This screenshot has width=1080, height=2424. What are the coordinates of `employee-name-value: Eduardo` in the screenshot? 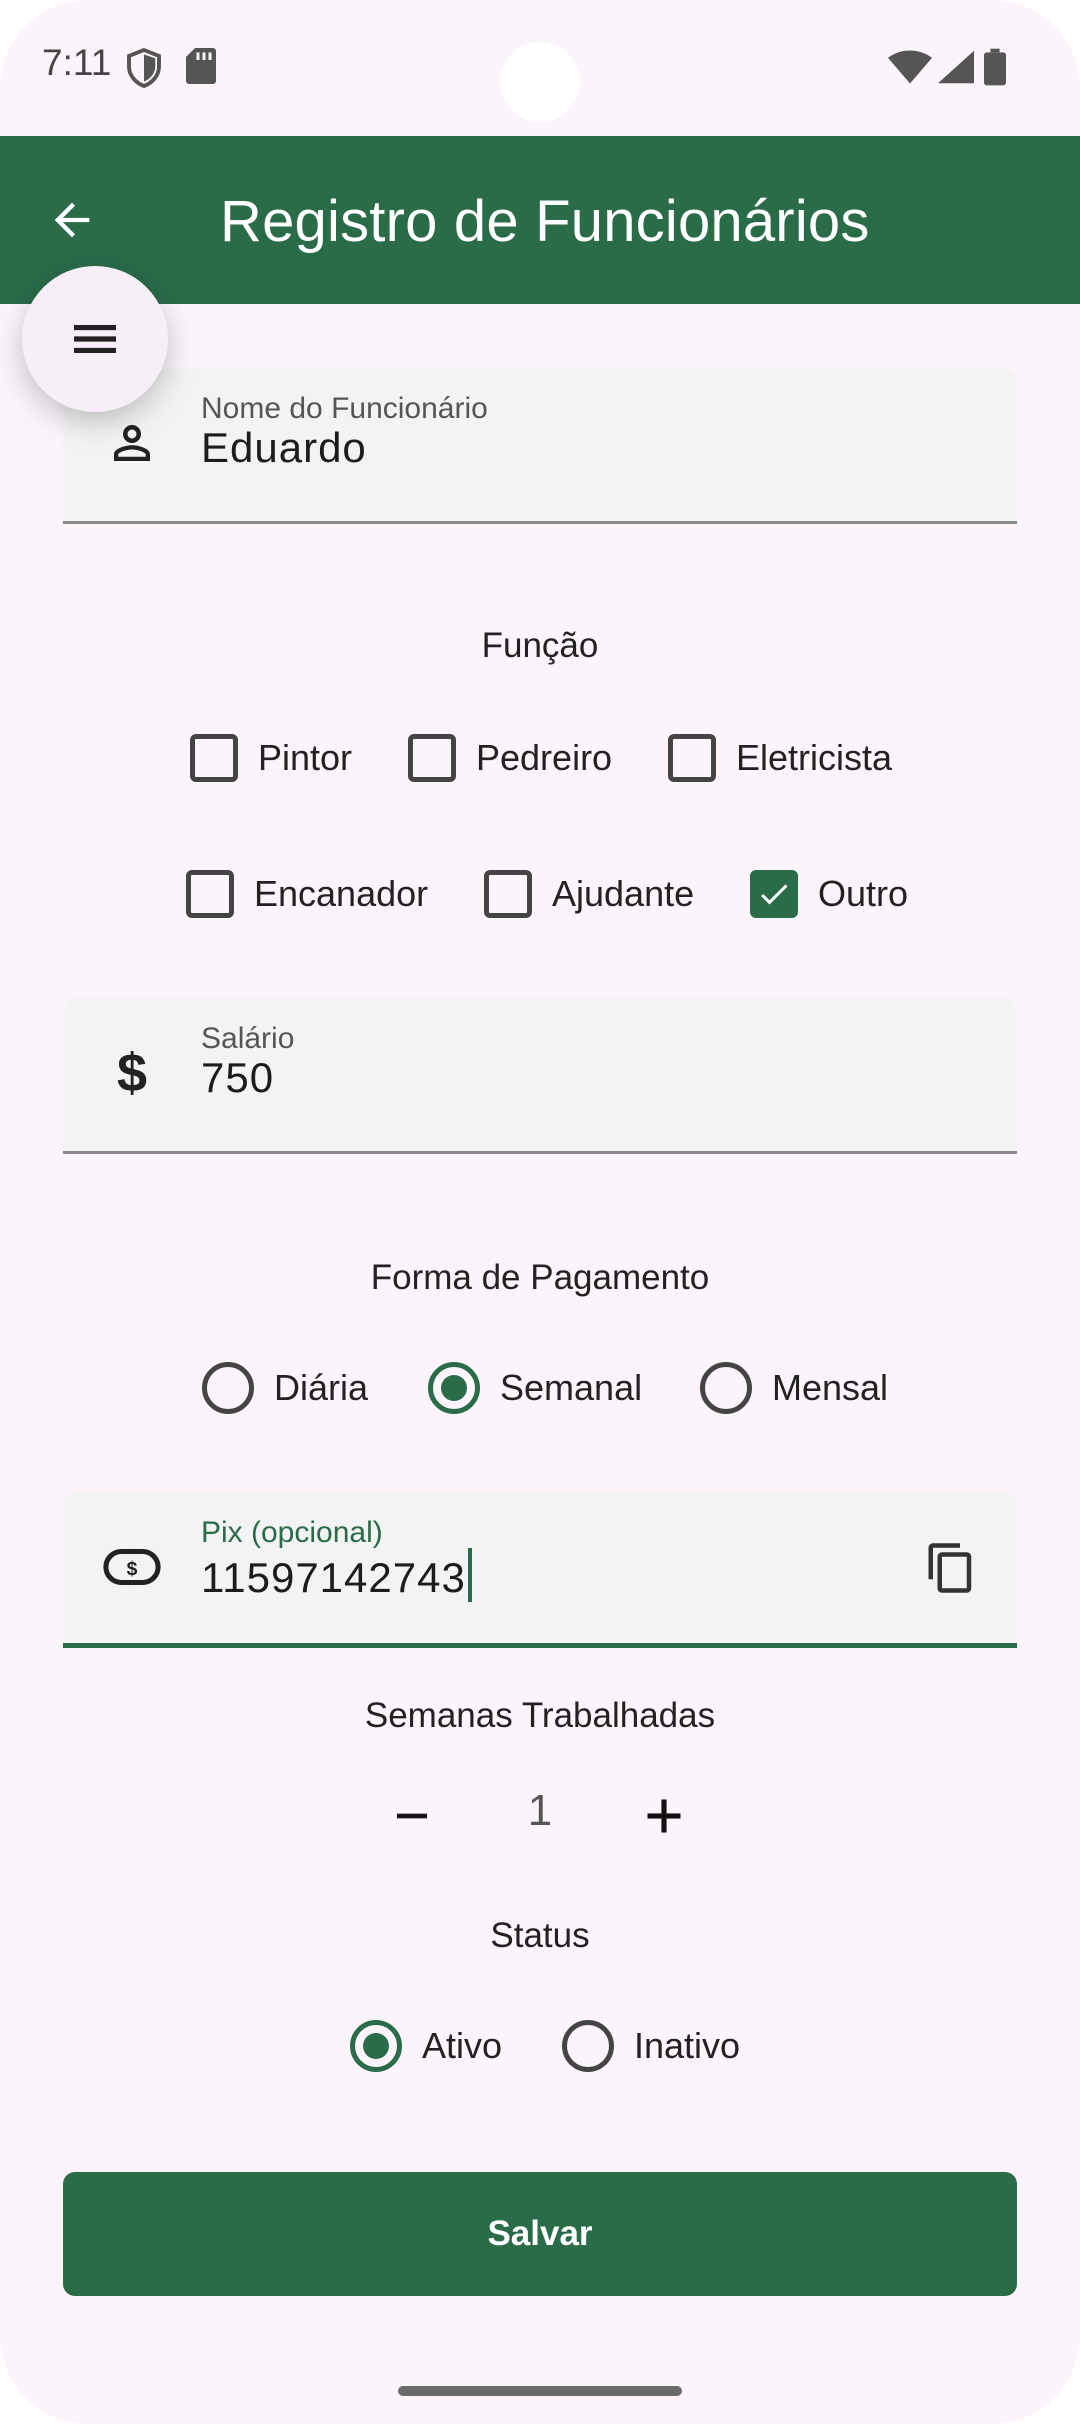 It's located at (284, 447).